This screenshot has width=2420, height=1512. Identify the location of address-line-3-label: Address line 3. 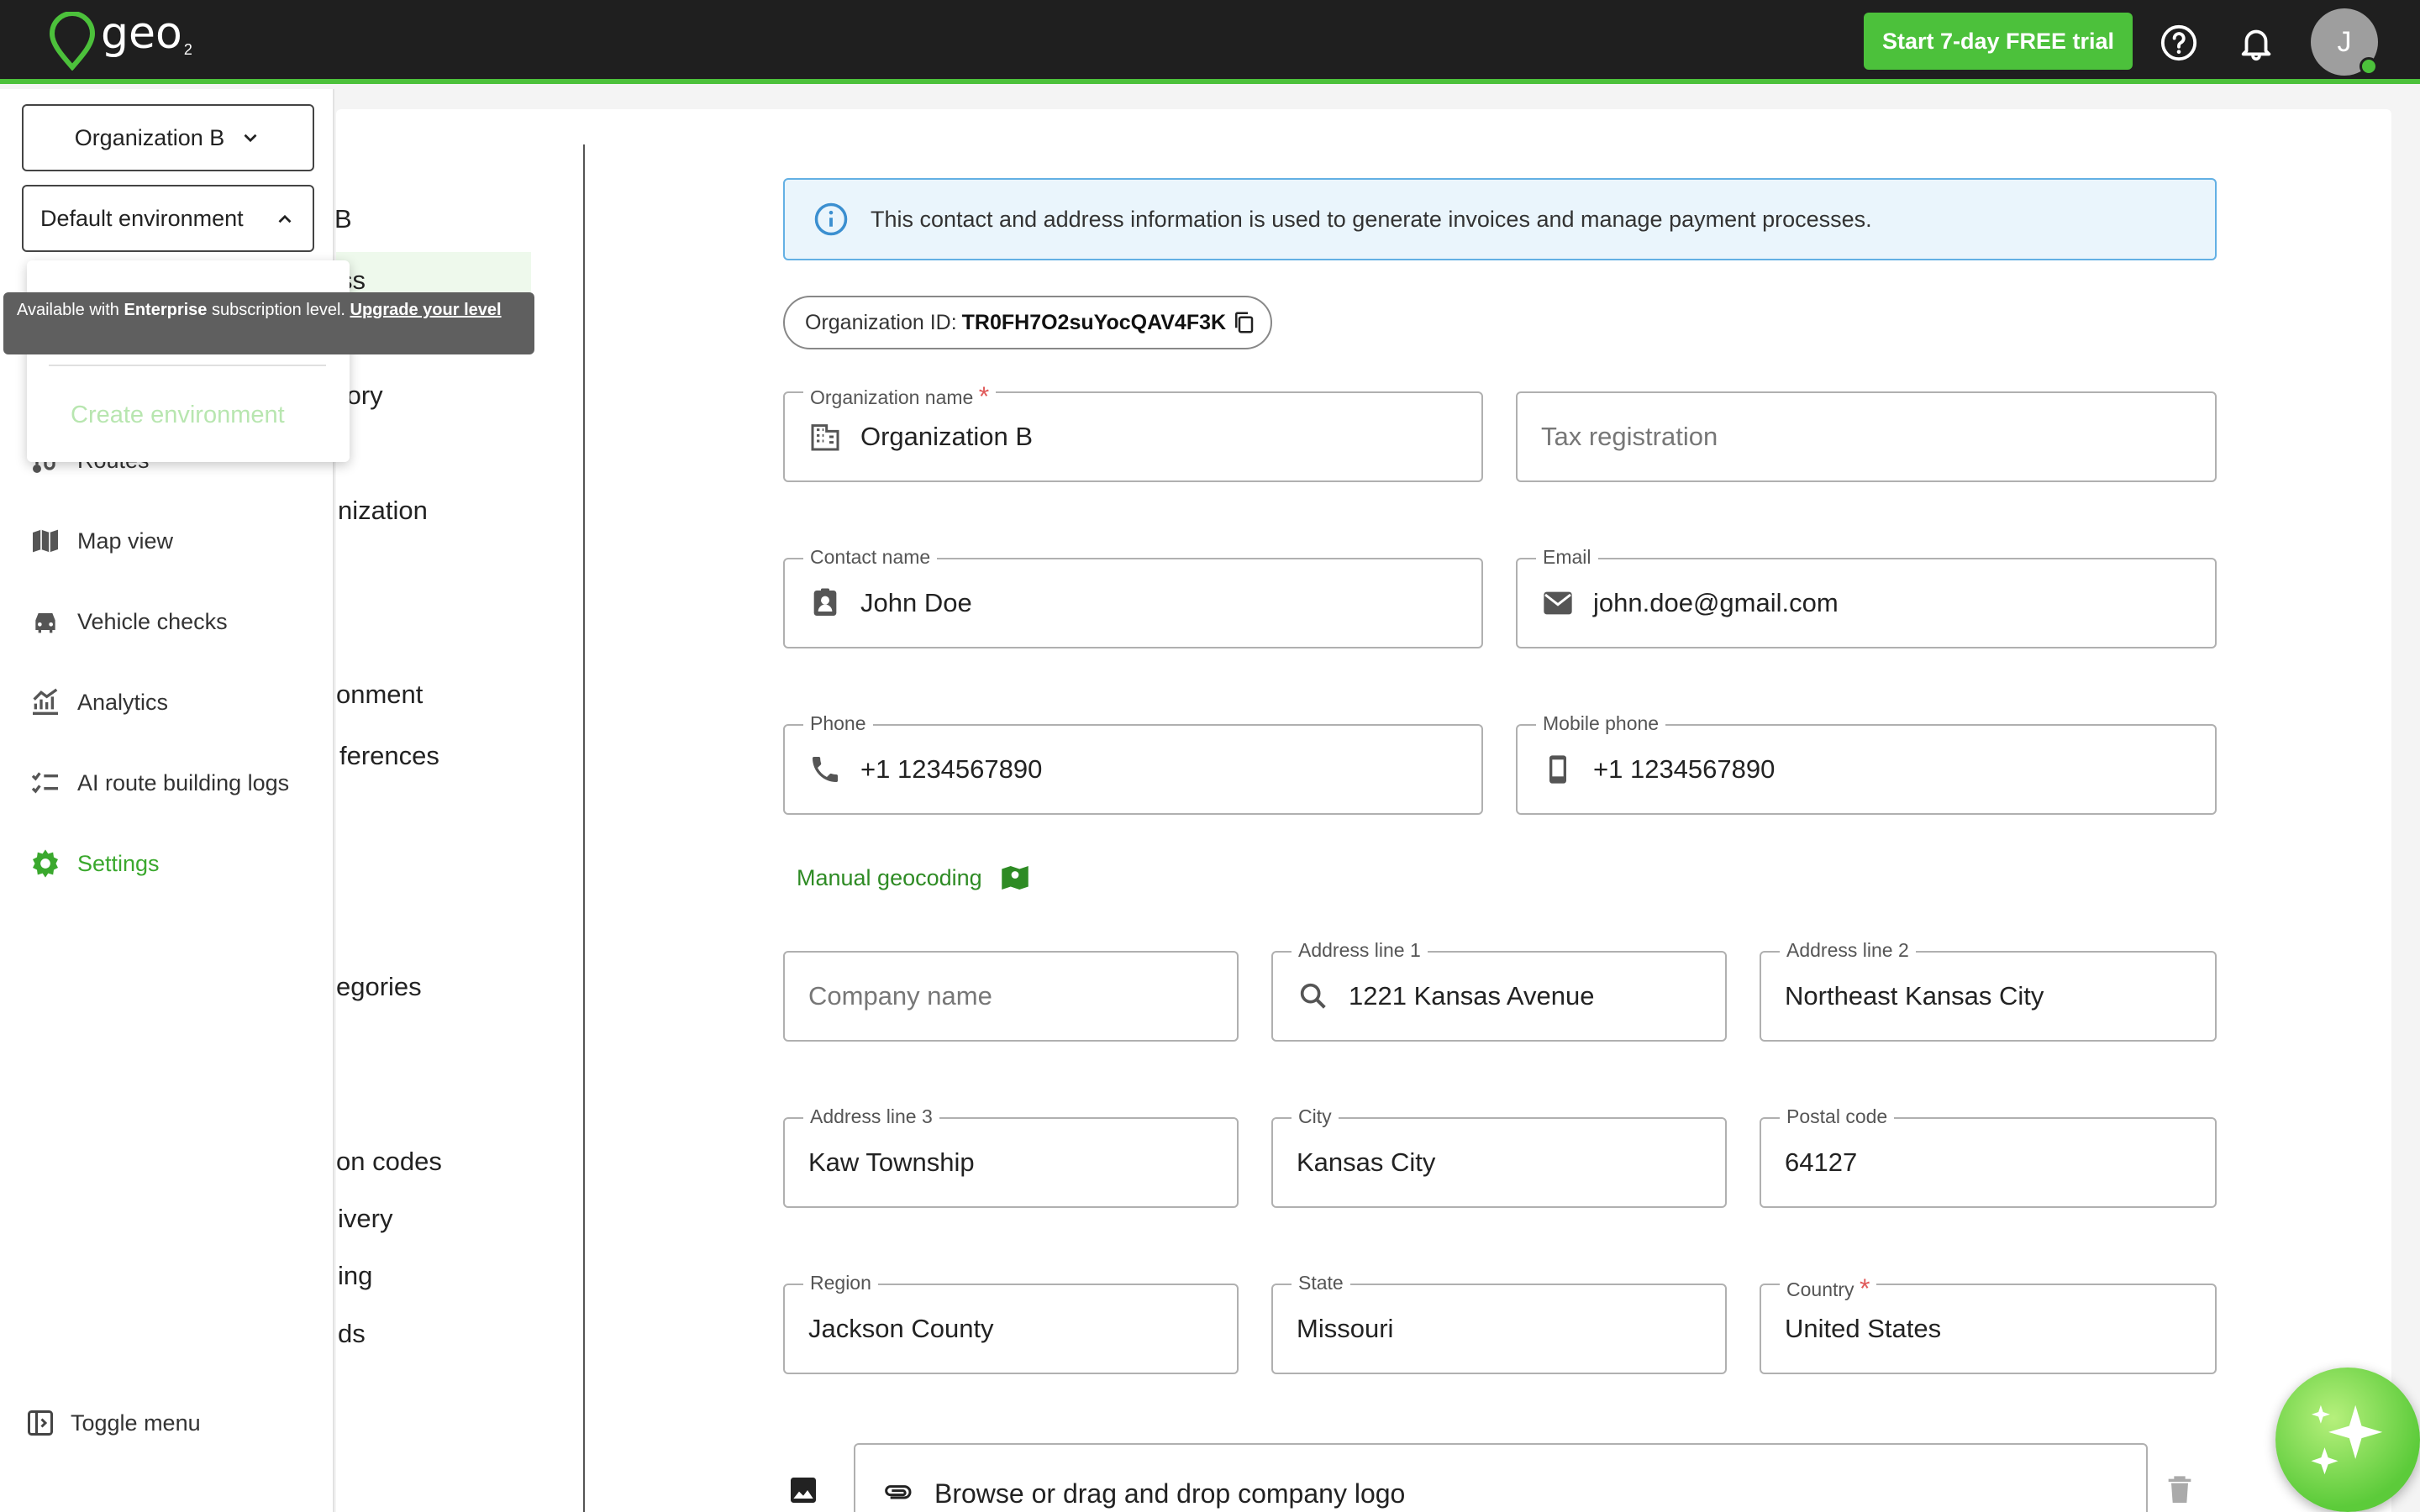
(871, 1116).